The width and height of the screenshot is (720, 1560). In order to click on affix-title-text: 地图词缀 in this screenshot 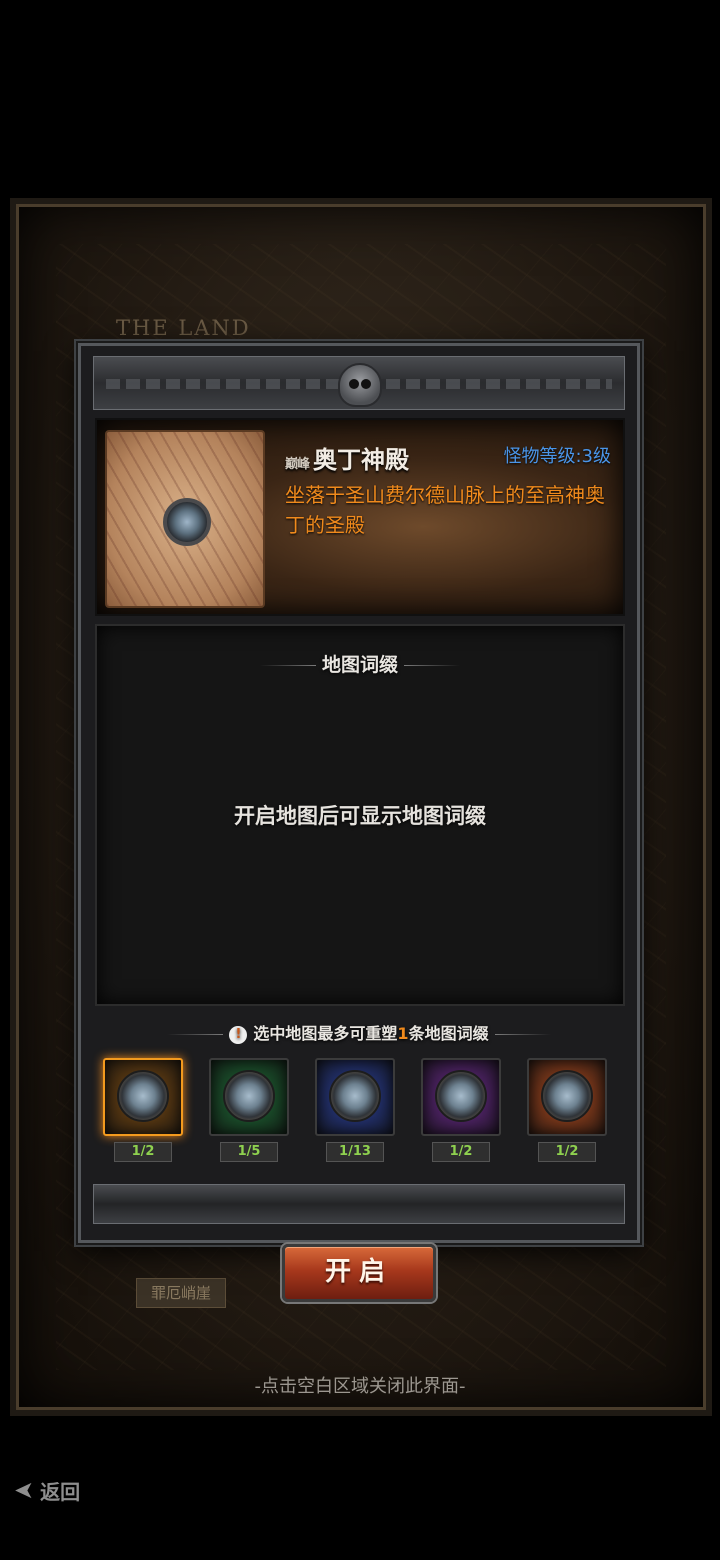, I will do `click(359, 665)`.